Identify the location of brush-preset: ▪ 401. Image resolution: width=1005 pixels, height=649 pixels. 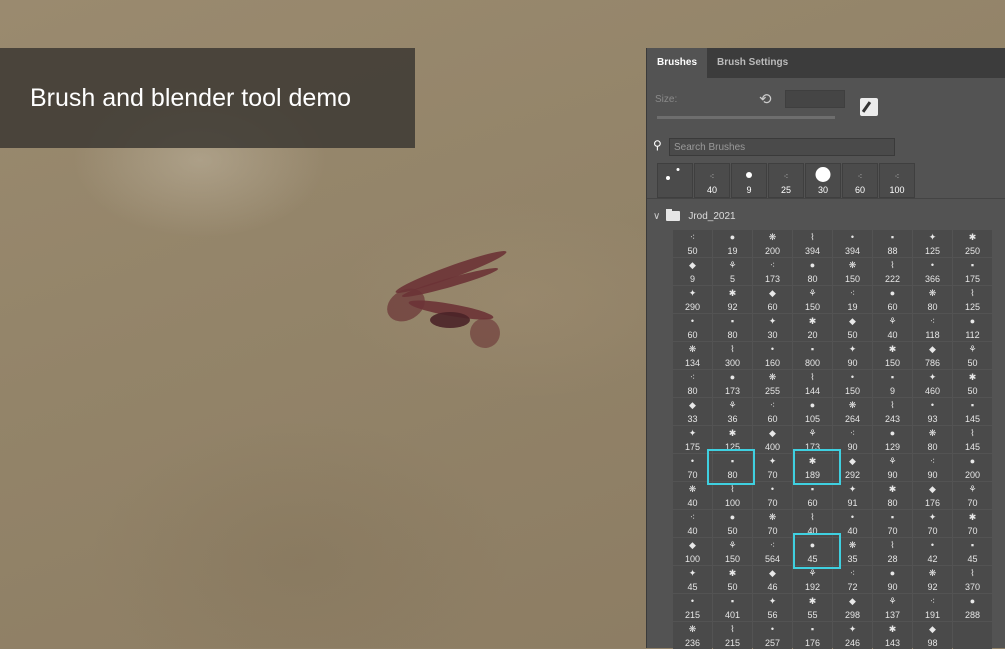
(732, 607).